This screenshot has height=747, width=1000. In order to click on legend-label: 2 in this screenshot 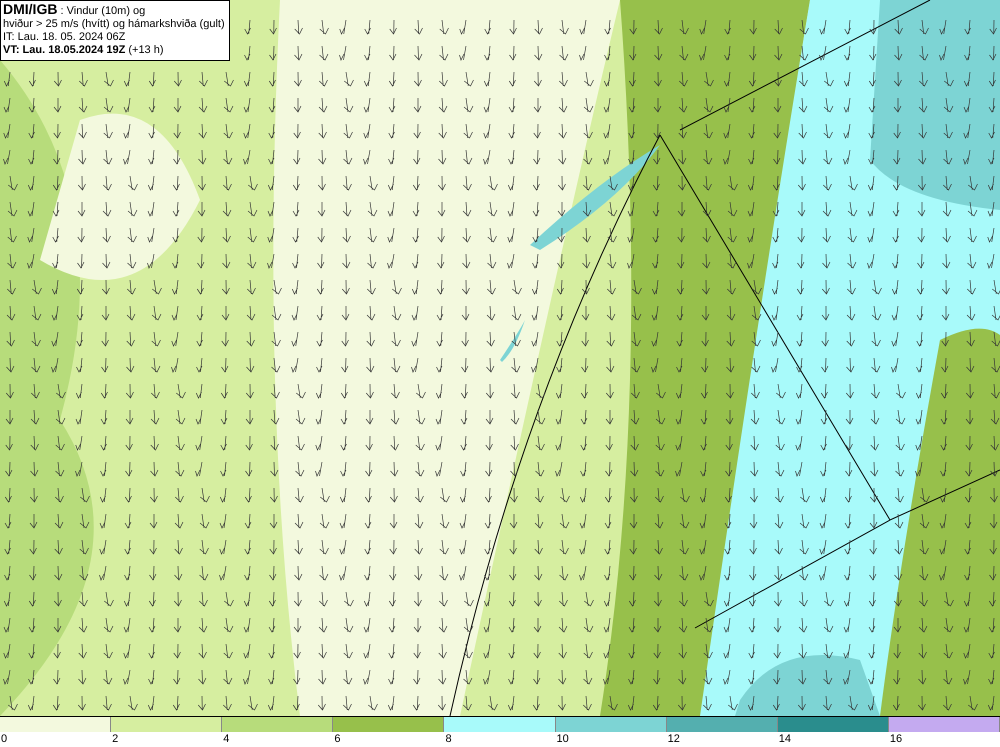, I will do `click(114, 739)`.